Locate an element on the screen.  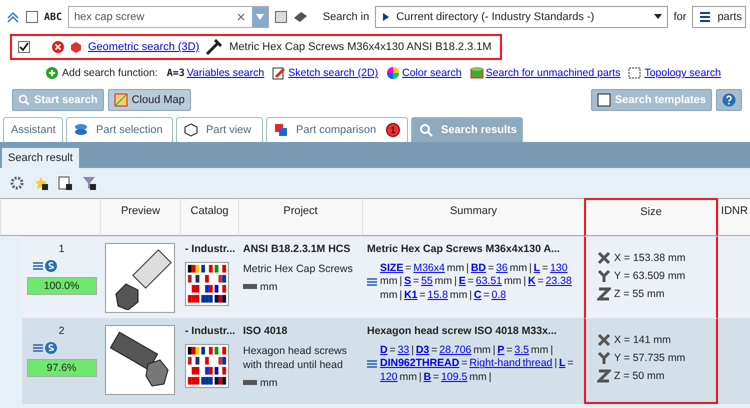
parameter-link: SIZE is located at coordinates (392, 268).